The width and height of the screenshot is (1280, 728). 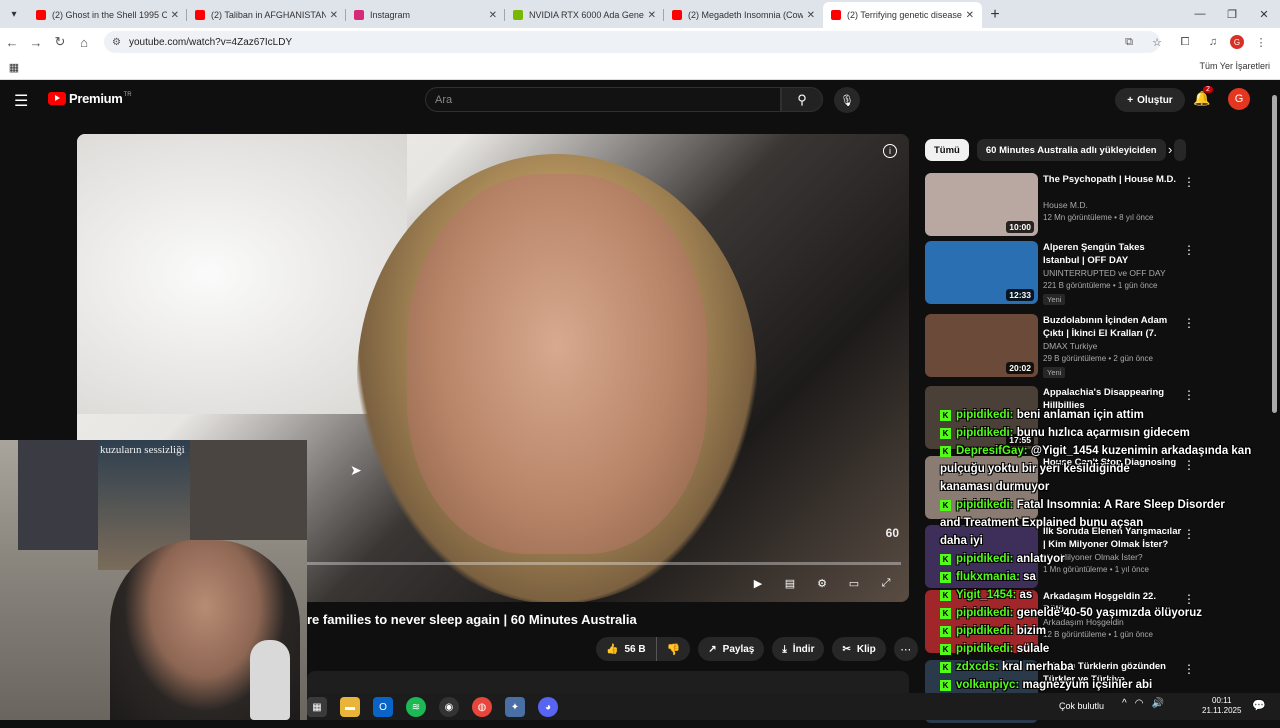 What do you see at coordinates (905, 649) in the screenshot?
I see `more-actions-button: ⋯` at bounding box center [905, 649].